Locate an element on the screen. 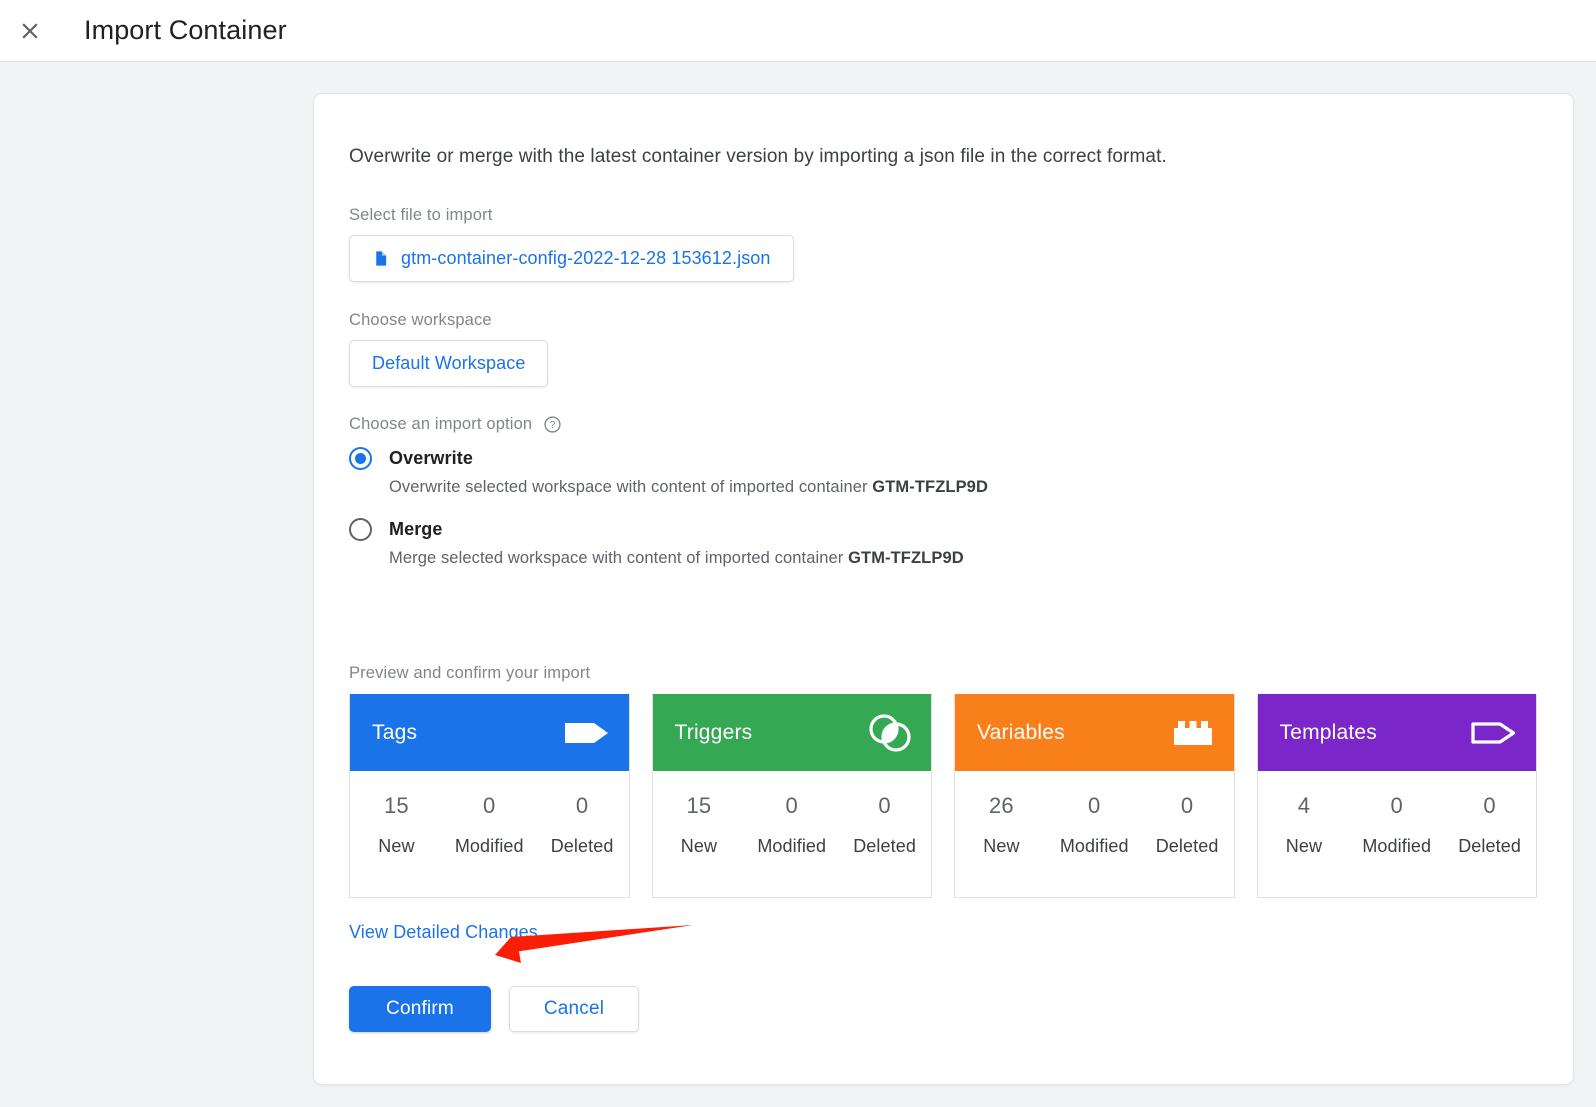  page-title: Import Container is located at coordinates (185, 30).